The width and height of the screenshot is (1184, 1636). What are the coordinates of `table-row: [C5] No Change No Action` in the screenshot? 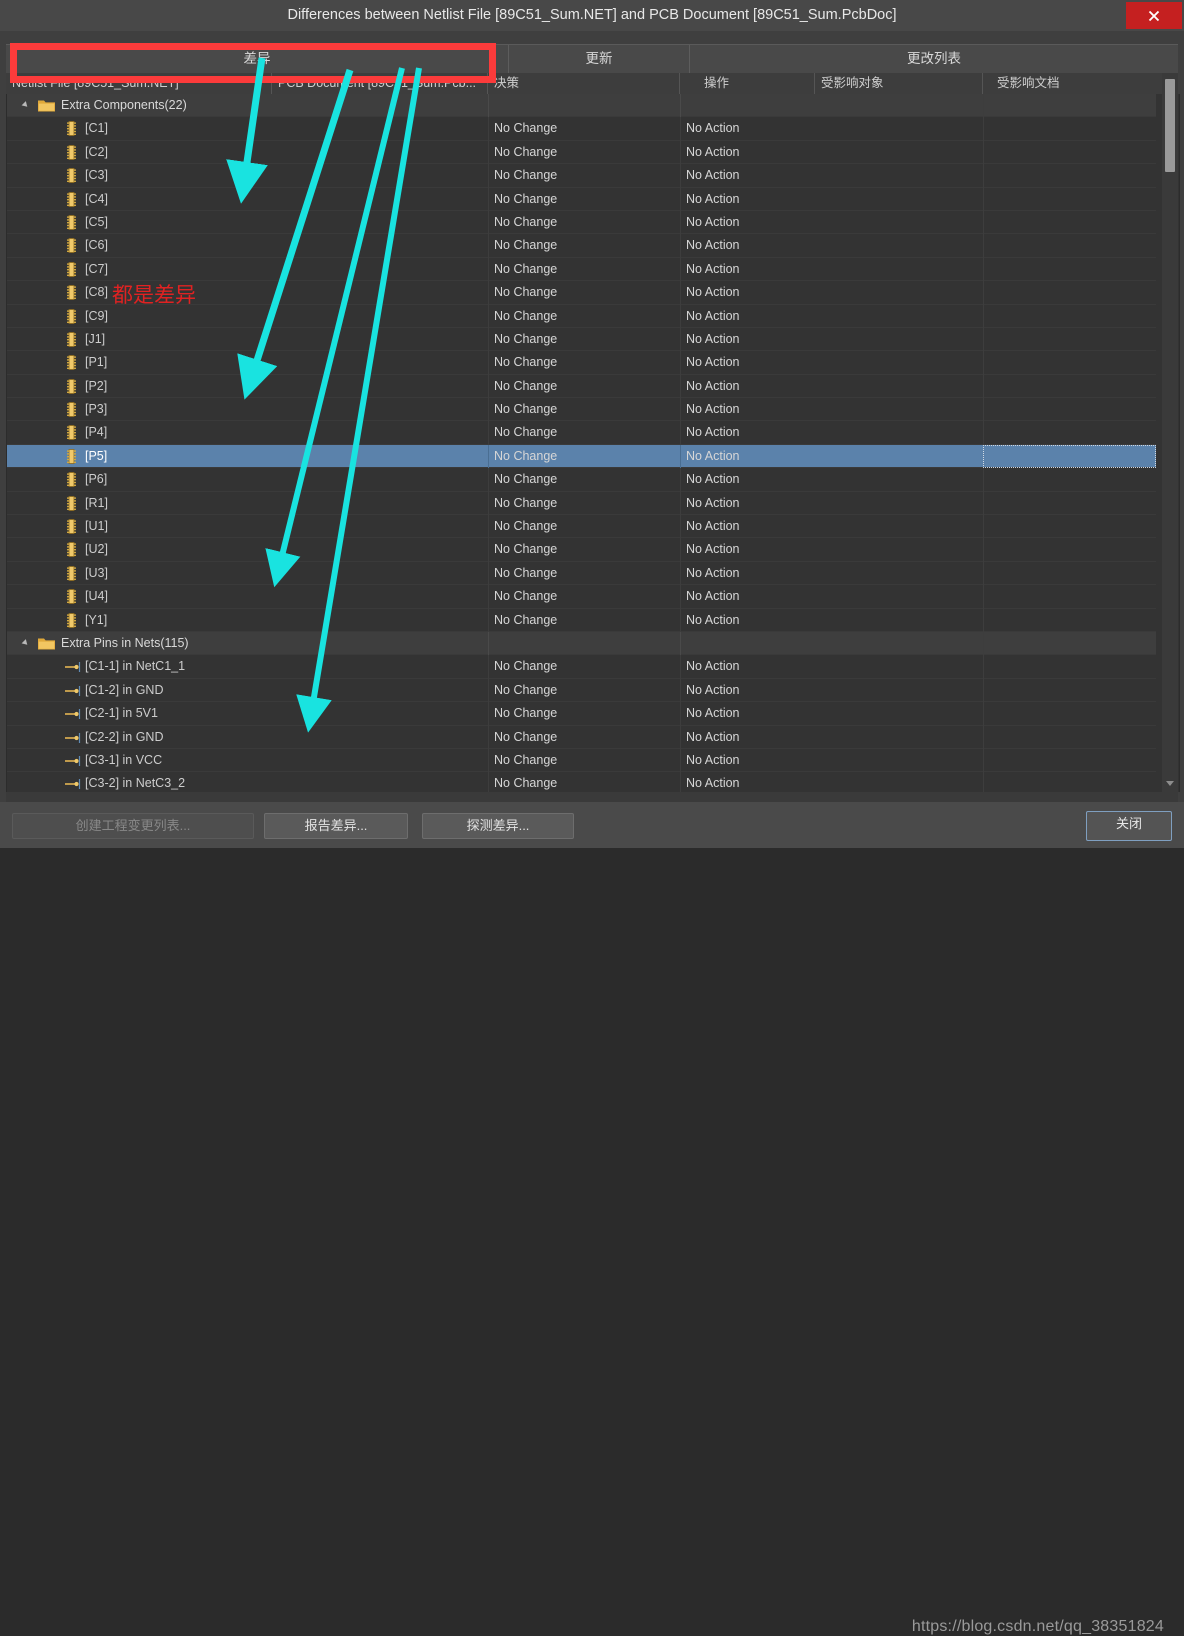 It's located at (581, 222).